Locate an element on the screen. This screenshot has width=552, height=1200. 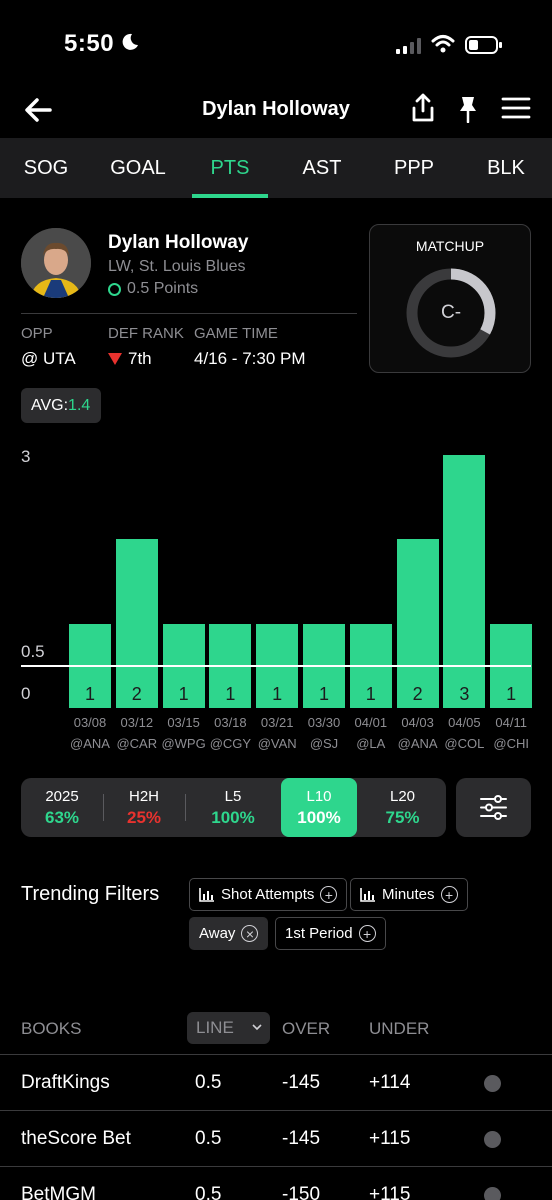
tab-pts: PTS is located at coordinates (230, 168).